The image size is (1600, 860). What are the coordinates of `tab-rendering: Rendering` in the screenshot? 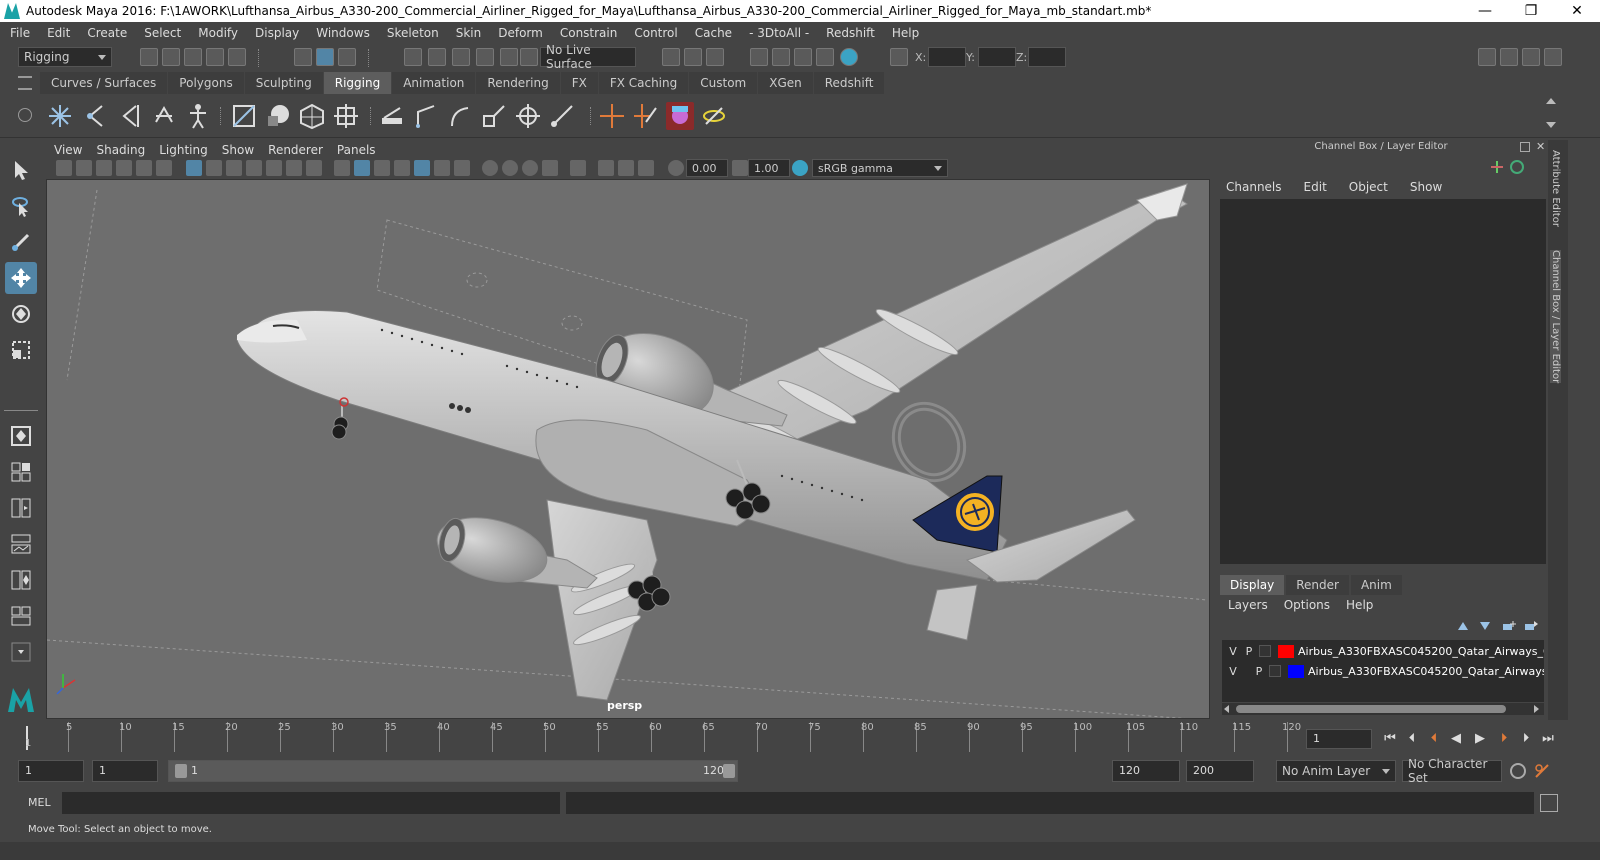 It's located at (518, 83).